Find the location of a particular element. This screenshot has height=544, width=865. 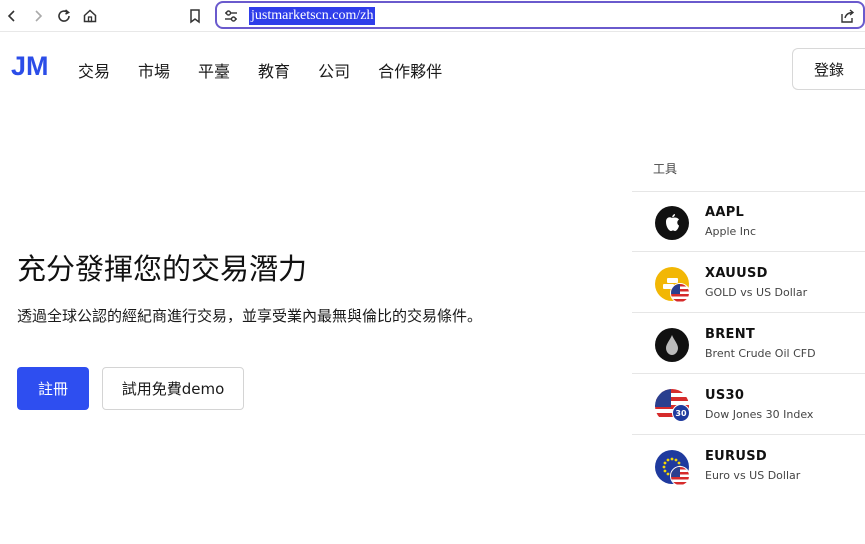

instrument-symbol: EURUSD is located at coordinates (736, 456).